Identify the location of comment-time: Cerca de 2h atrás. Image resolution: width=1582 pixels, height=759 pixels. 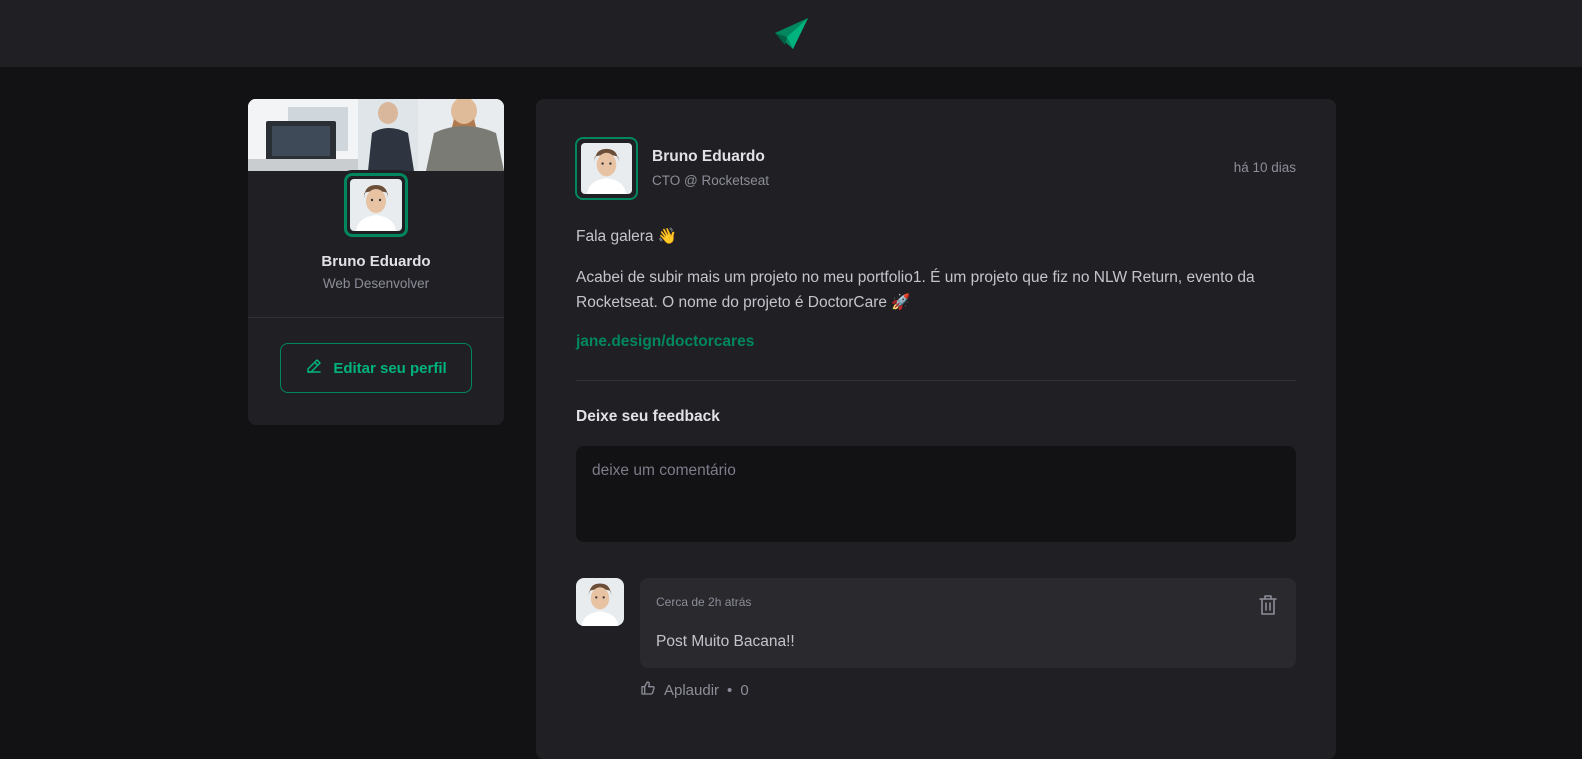
(704, 602).